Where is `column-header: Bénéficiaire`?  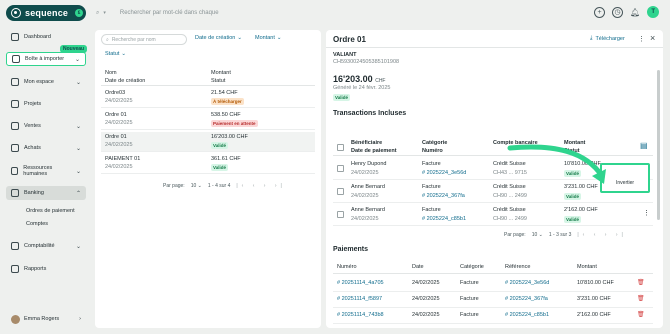
column-header: Bénéficiaire is located at coordinates (367, 143).